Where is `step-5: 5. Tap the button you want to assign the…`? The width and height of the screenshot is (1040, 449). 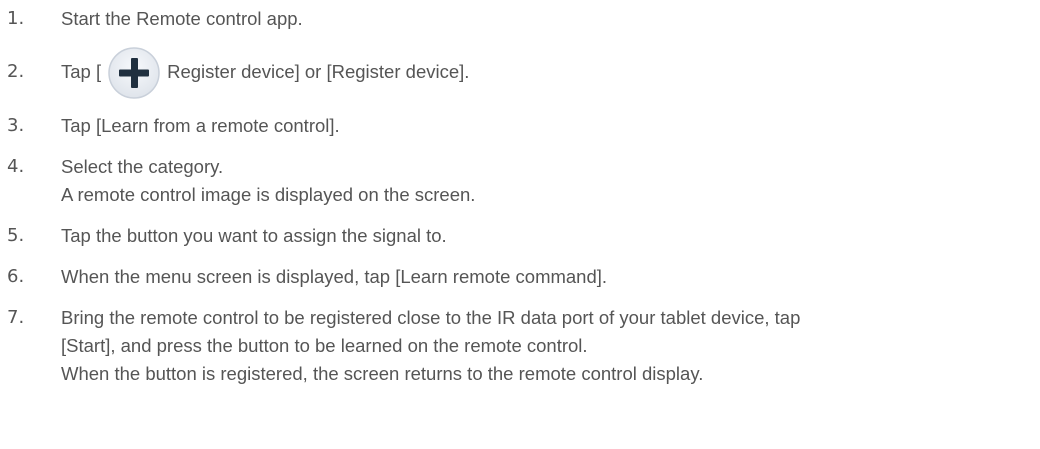
step-5: 5. Tap the button you want to assign the… is located at coordinates (227, 236).